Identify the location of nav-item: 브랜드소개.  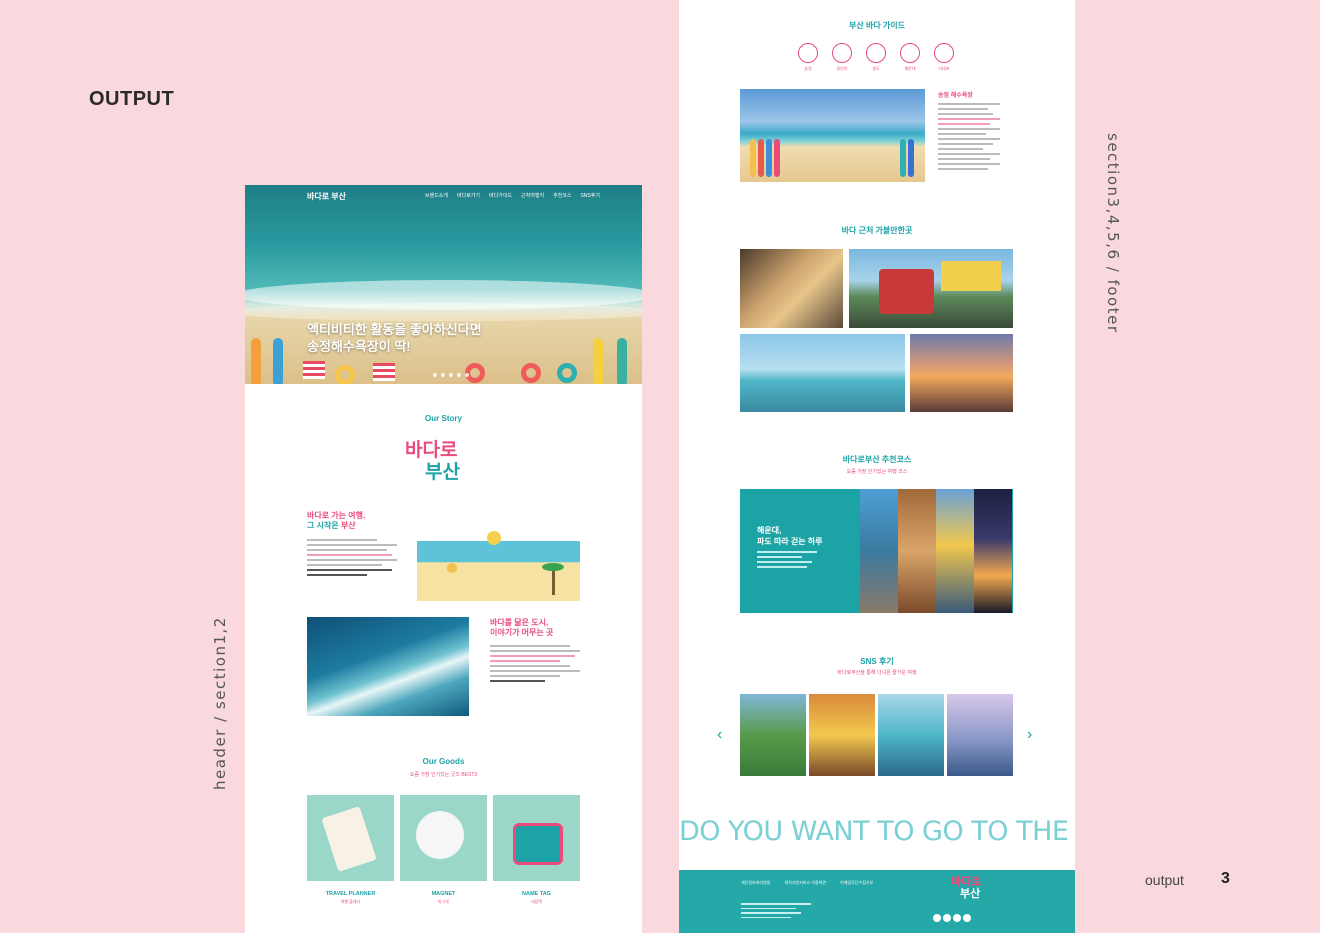
(436, 195).